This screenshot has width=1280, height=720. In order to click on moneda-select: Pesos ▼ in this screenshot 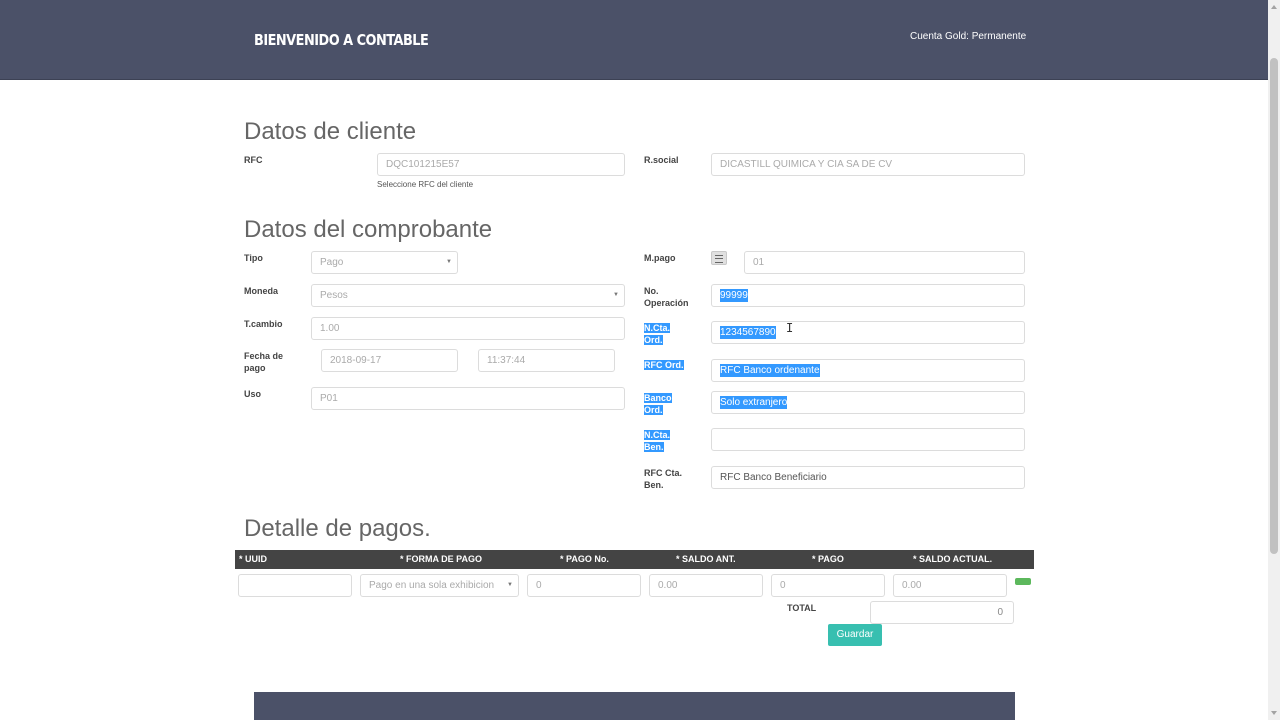, I will do `click(468, 295)`.